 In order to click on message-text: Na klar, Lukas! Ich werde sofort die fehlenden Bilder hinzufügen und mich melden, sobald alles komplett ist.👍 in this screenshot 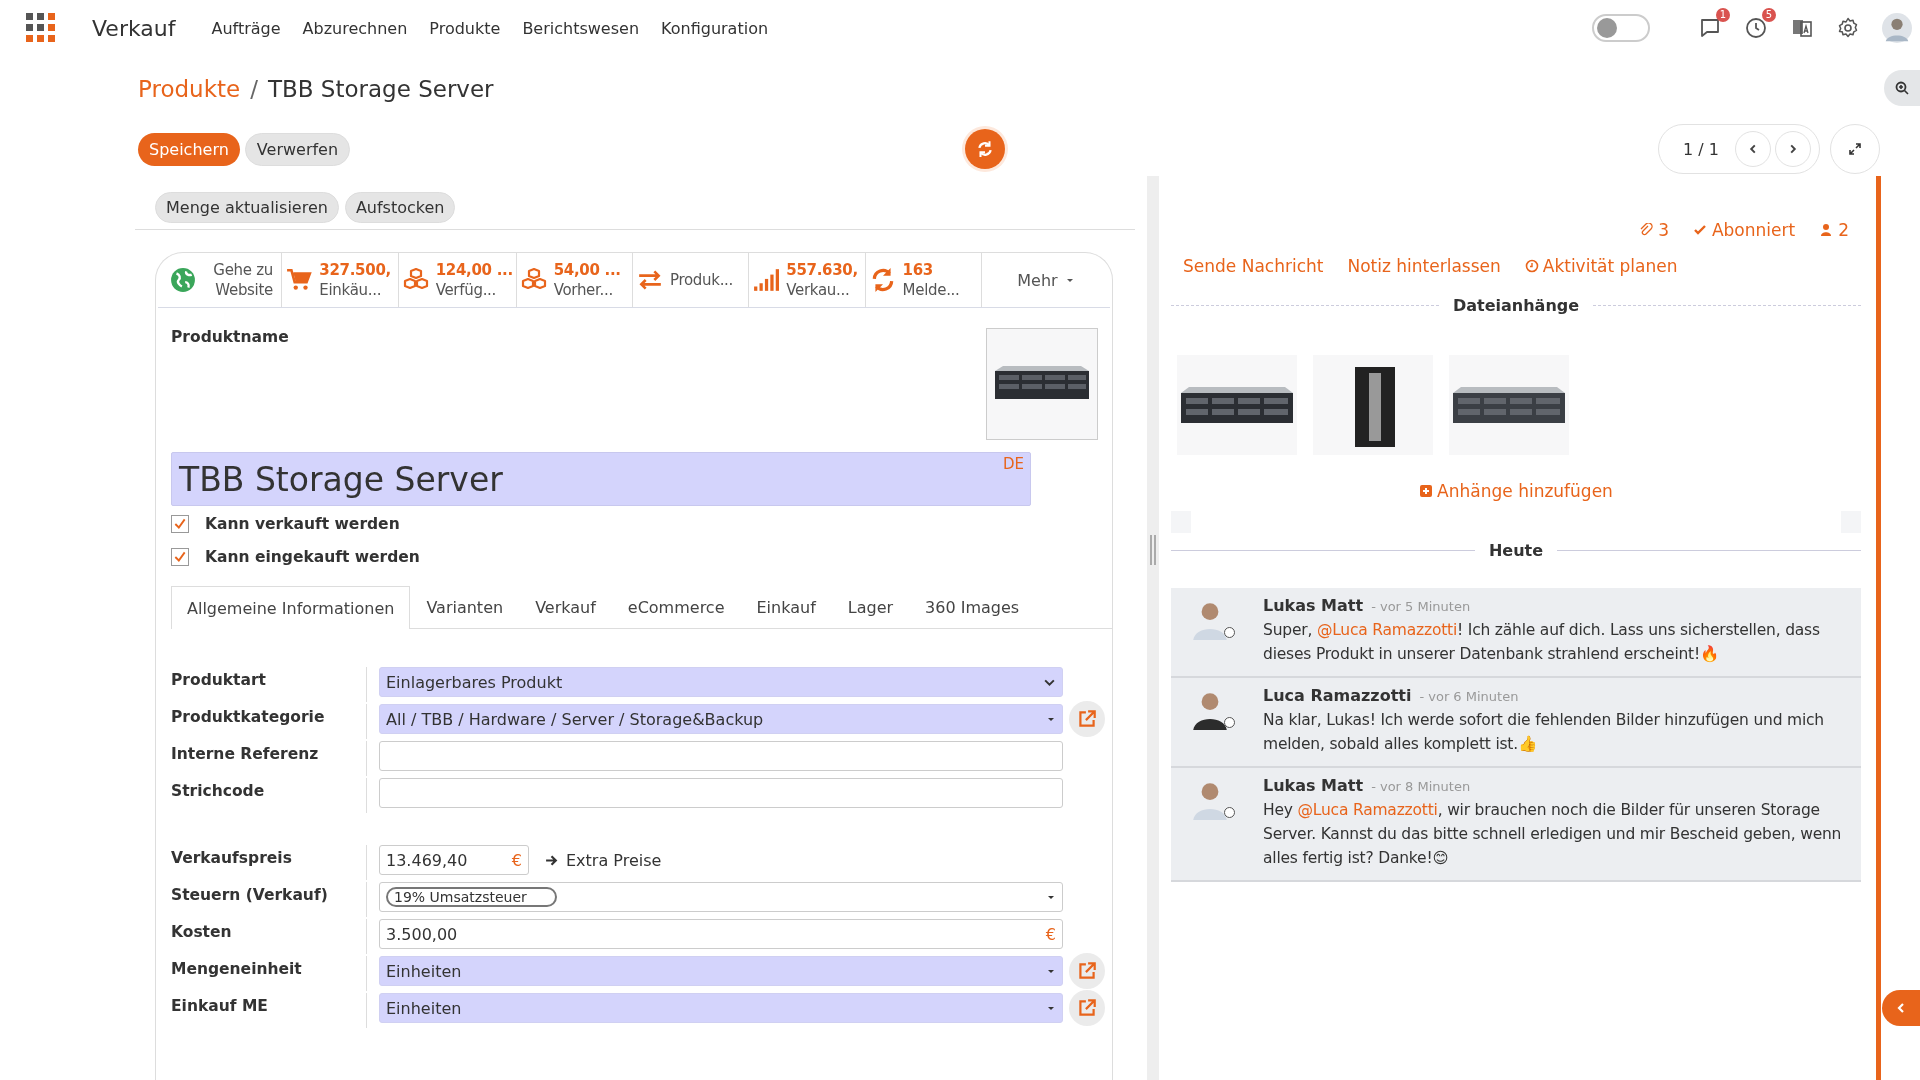, I will do `click(1544, 732)`.